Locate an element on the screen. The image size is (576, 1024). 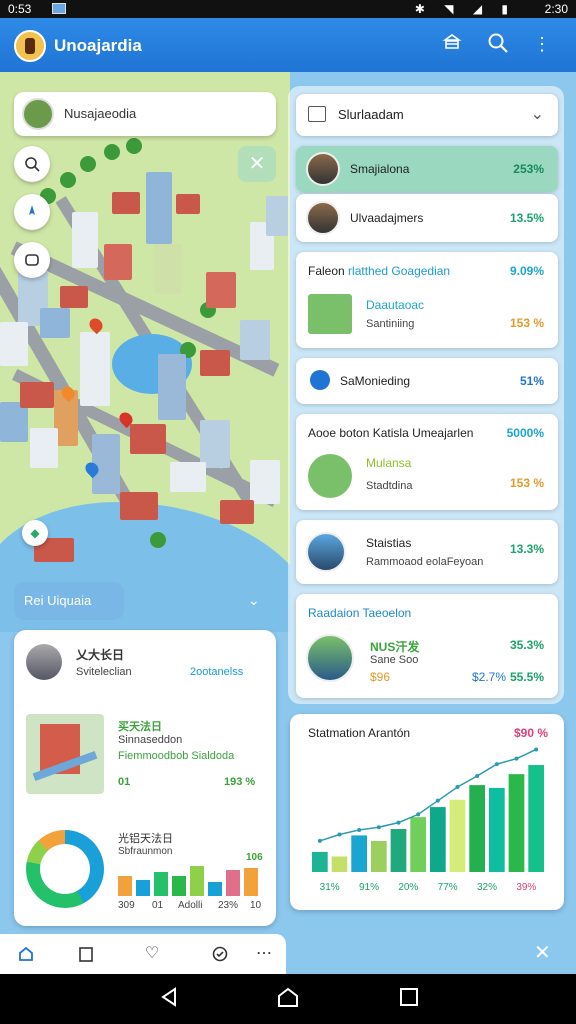
bank-icon is located at coordinates (452, 44).